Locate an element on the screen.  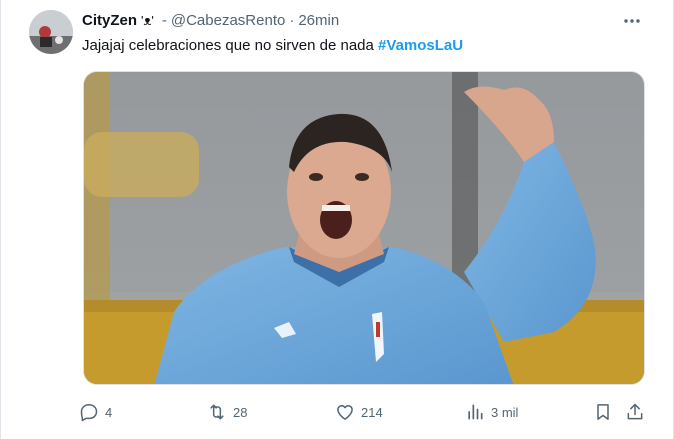
reply-count: 4 is located at coordinates (109, 412).